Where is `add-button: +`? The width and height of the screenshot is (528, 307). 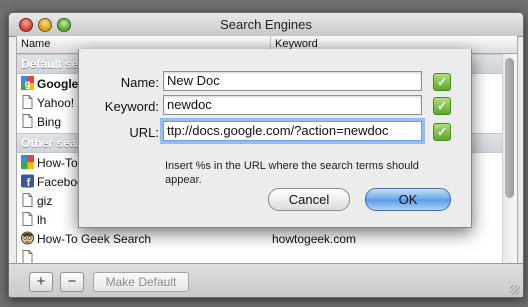 add-button: + is located at coordinates (41, 282).